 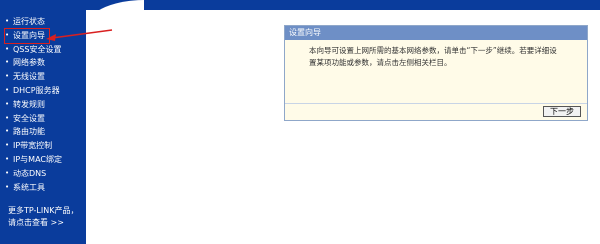 What do you see at coordinates (433, 50) in the screenshot?
I see `description-line1: 本向导可设置上网所需的基本网络参数，请单击“下一步”继续。若要详细设` at bounding box center [433, 50].